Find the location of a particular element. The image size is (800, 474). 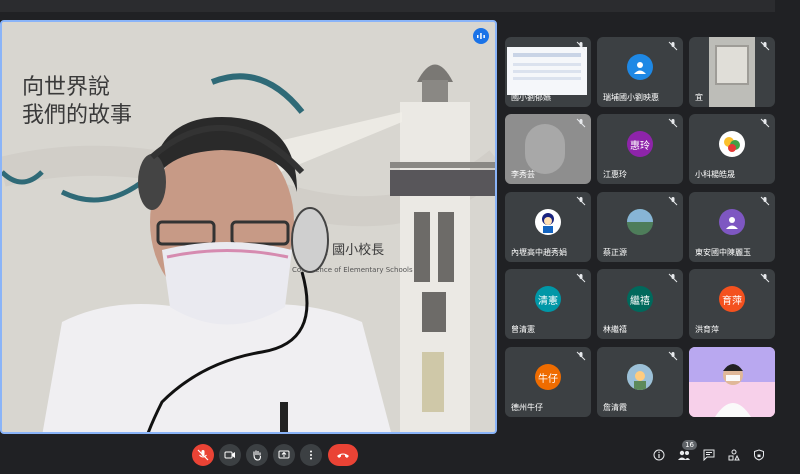

participant-name: 林繼禧 is located at coordinates (615, 329).